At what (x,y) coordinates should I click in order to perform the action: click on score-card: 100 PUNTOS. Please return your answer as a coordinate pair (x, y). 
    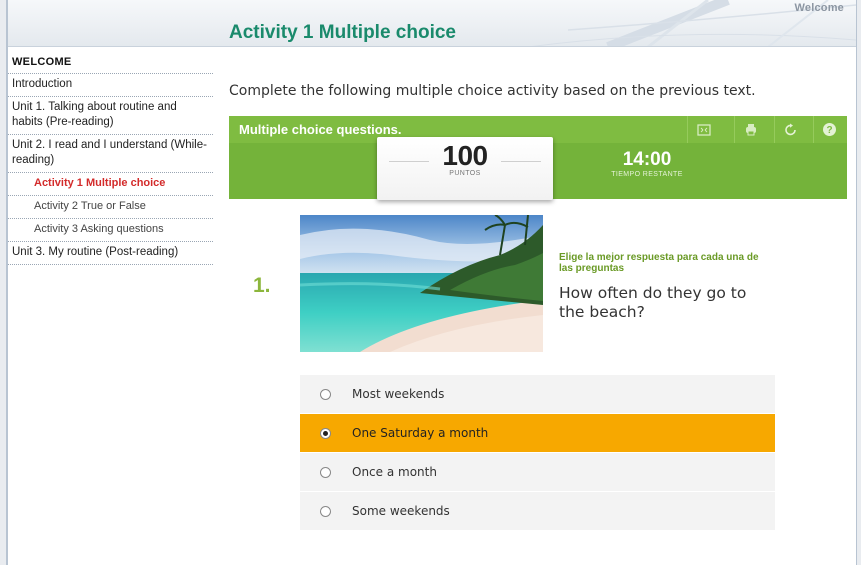
    Looking at the image, I should click on (465, 168).